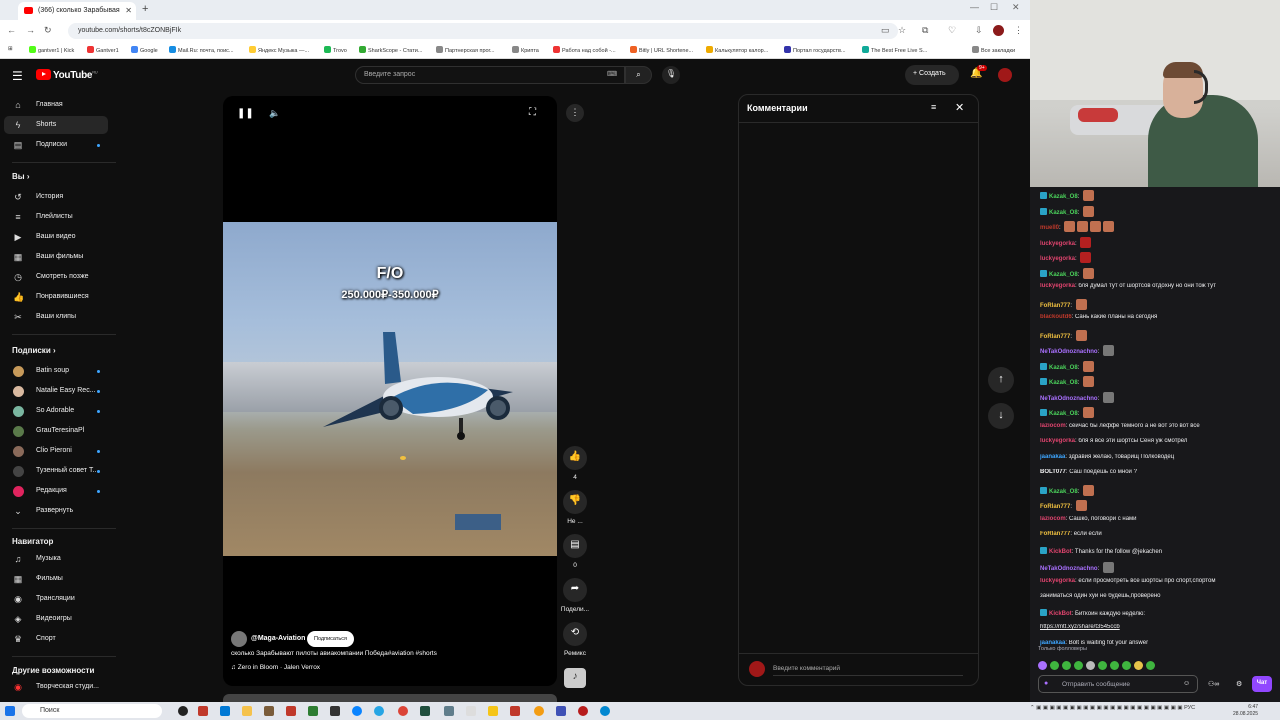 The width and height of the screenshot is (1280, 720). Describe the element at coordinates (1001, 380) in the screenshot. I see `previous-short-button: ↑` at that location.